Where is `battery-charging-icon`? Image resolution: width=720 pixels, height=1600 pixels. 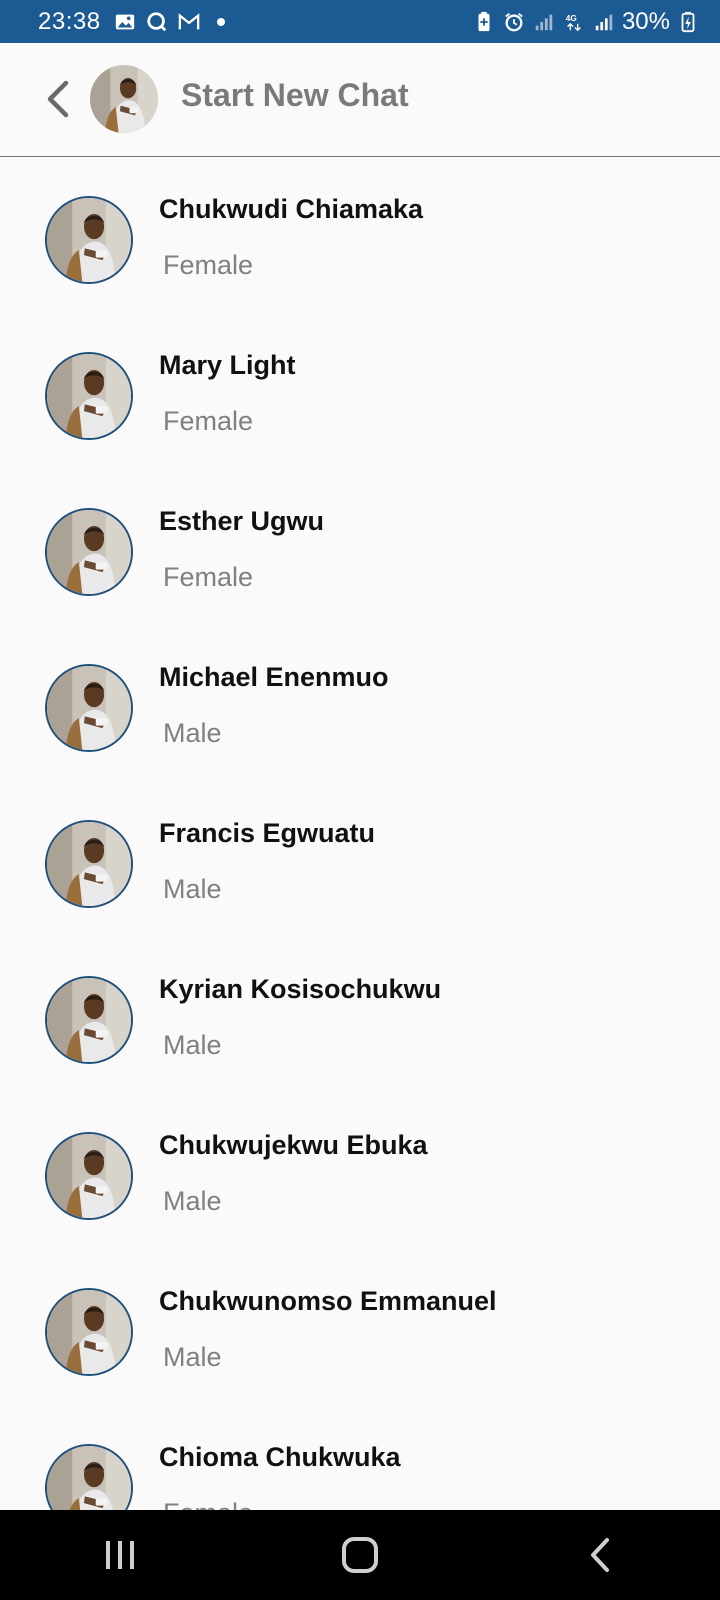
battery-charging-icon is located at coordinates (688, 22).